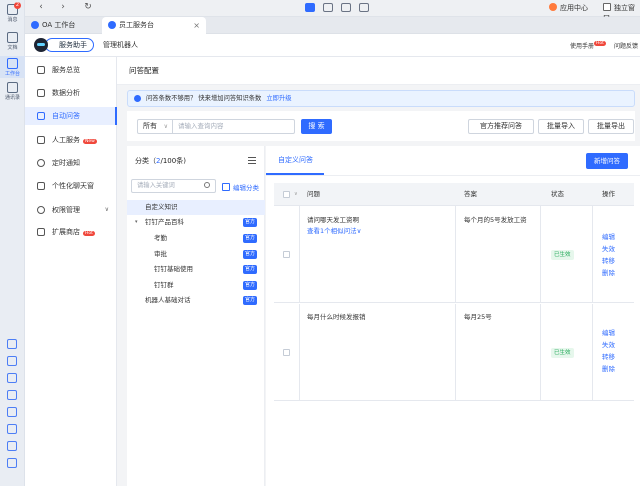 The width and height of the screenshot is (640, 486). I want to click on category-item-basic-usage: 钉钉基础使用 官方, so click(196, 269).